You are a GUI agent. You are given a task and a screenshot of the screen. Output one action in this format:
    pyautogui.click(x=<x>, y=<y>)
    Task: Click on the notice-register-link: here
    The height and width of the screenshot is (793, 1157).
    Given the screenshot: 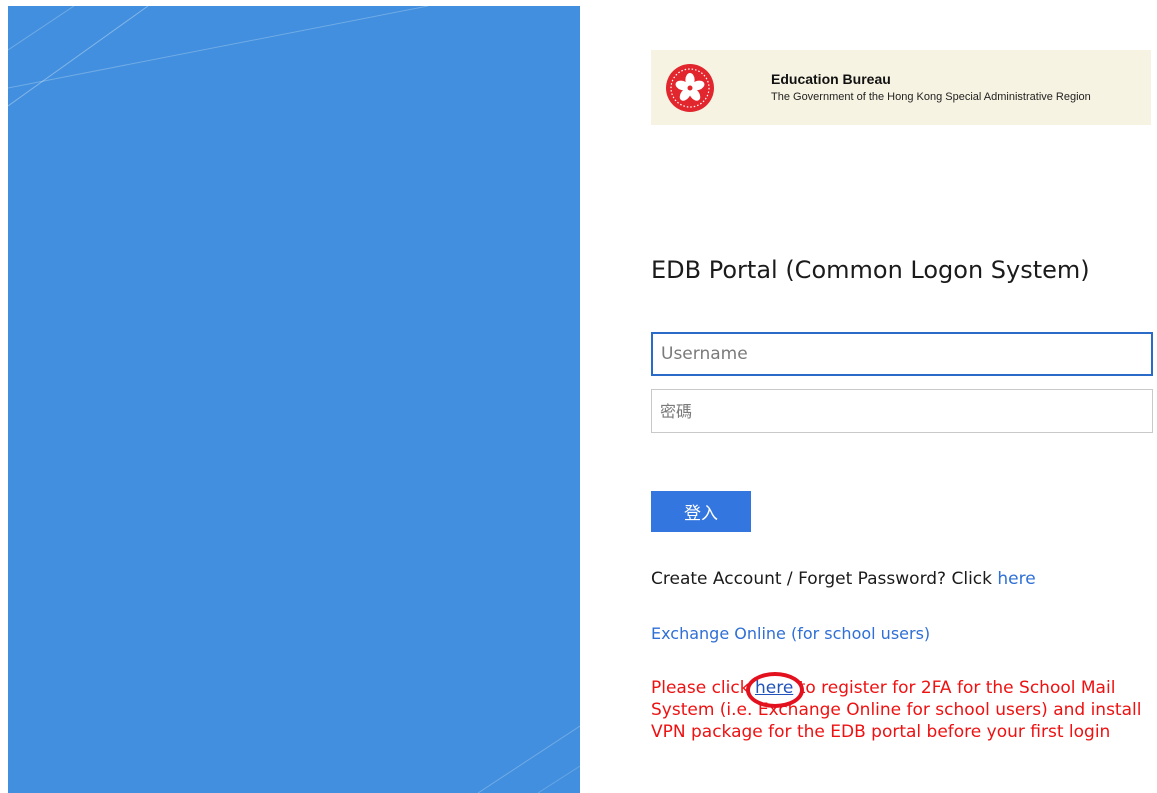 What is the action you would take?
    pyautogui.click(x=774, y=690)
    